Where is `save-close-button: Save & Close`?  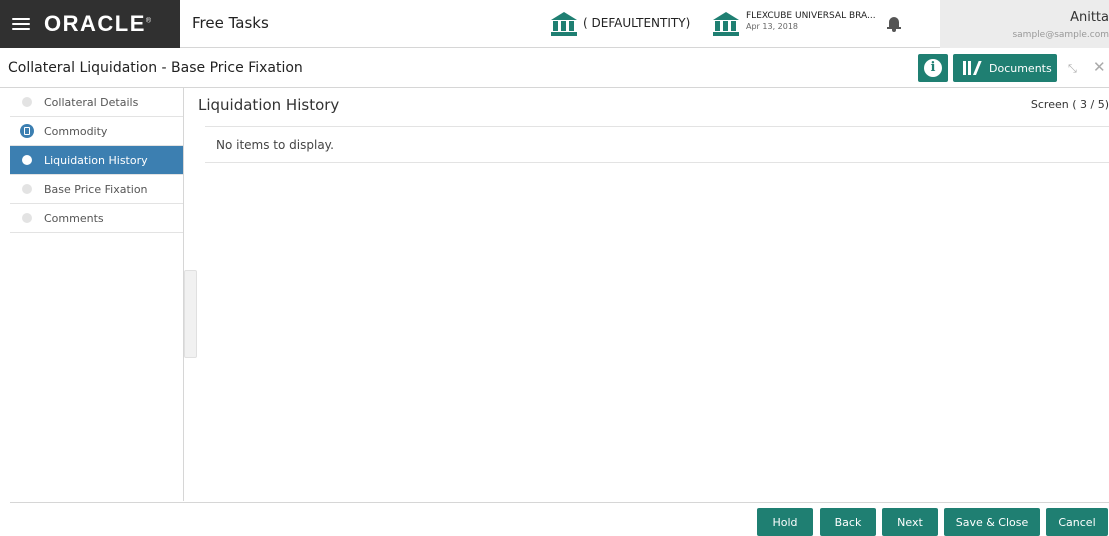 save-close-button: Save & Close is located at coordinates (992, 522).